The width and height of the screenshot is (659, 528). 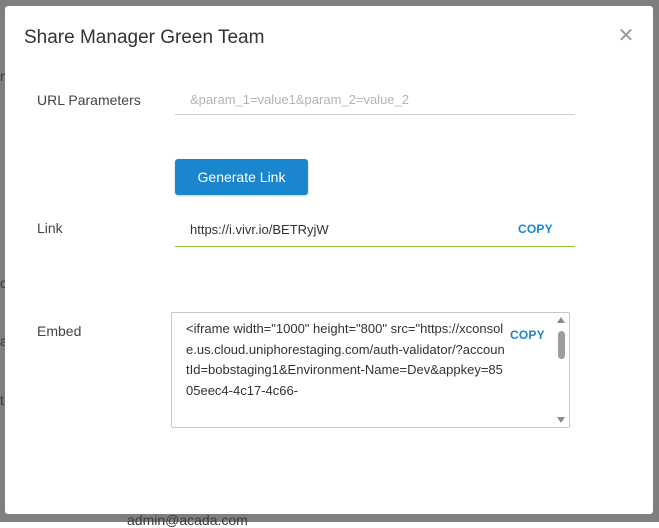 What do you see at coordinates (89, 100) in the screenshot?
I see `url-parameters-label: URL Parameters` at bounding box center [89, 100].